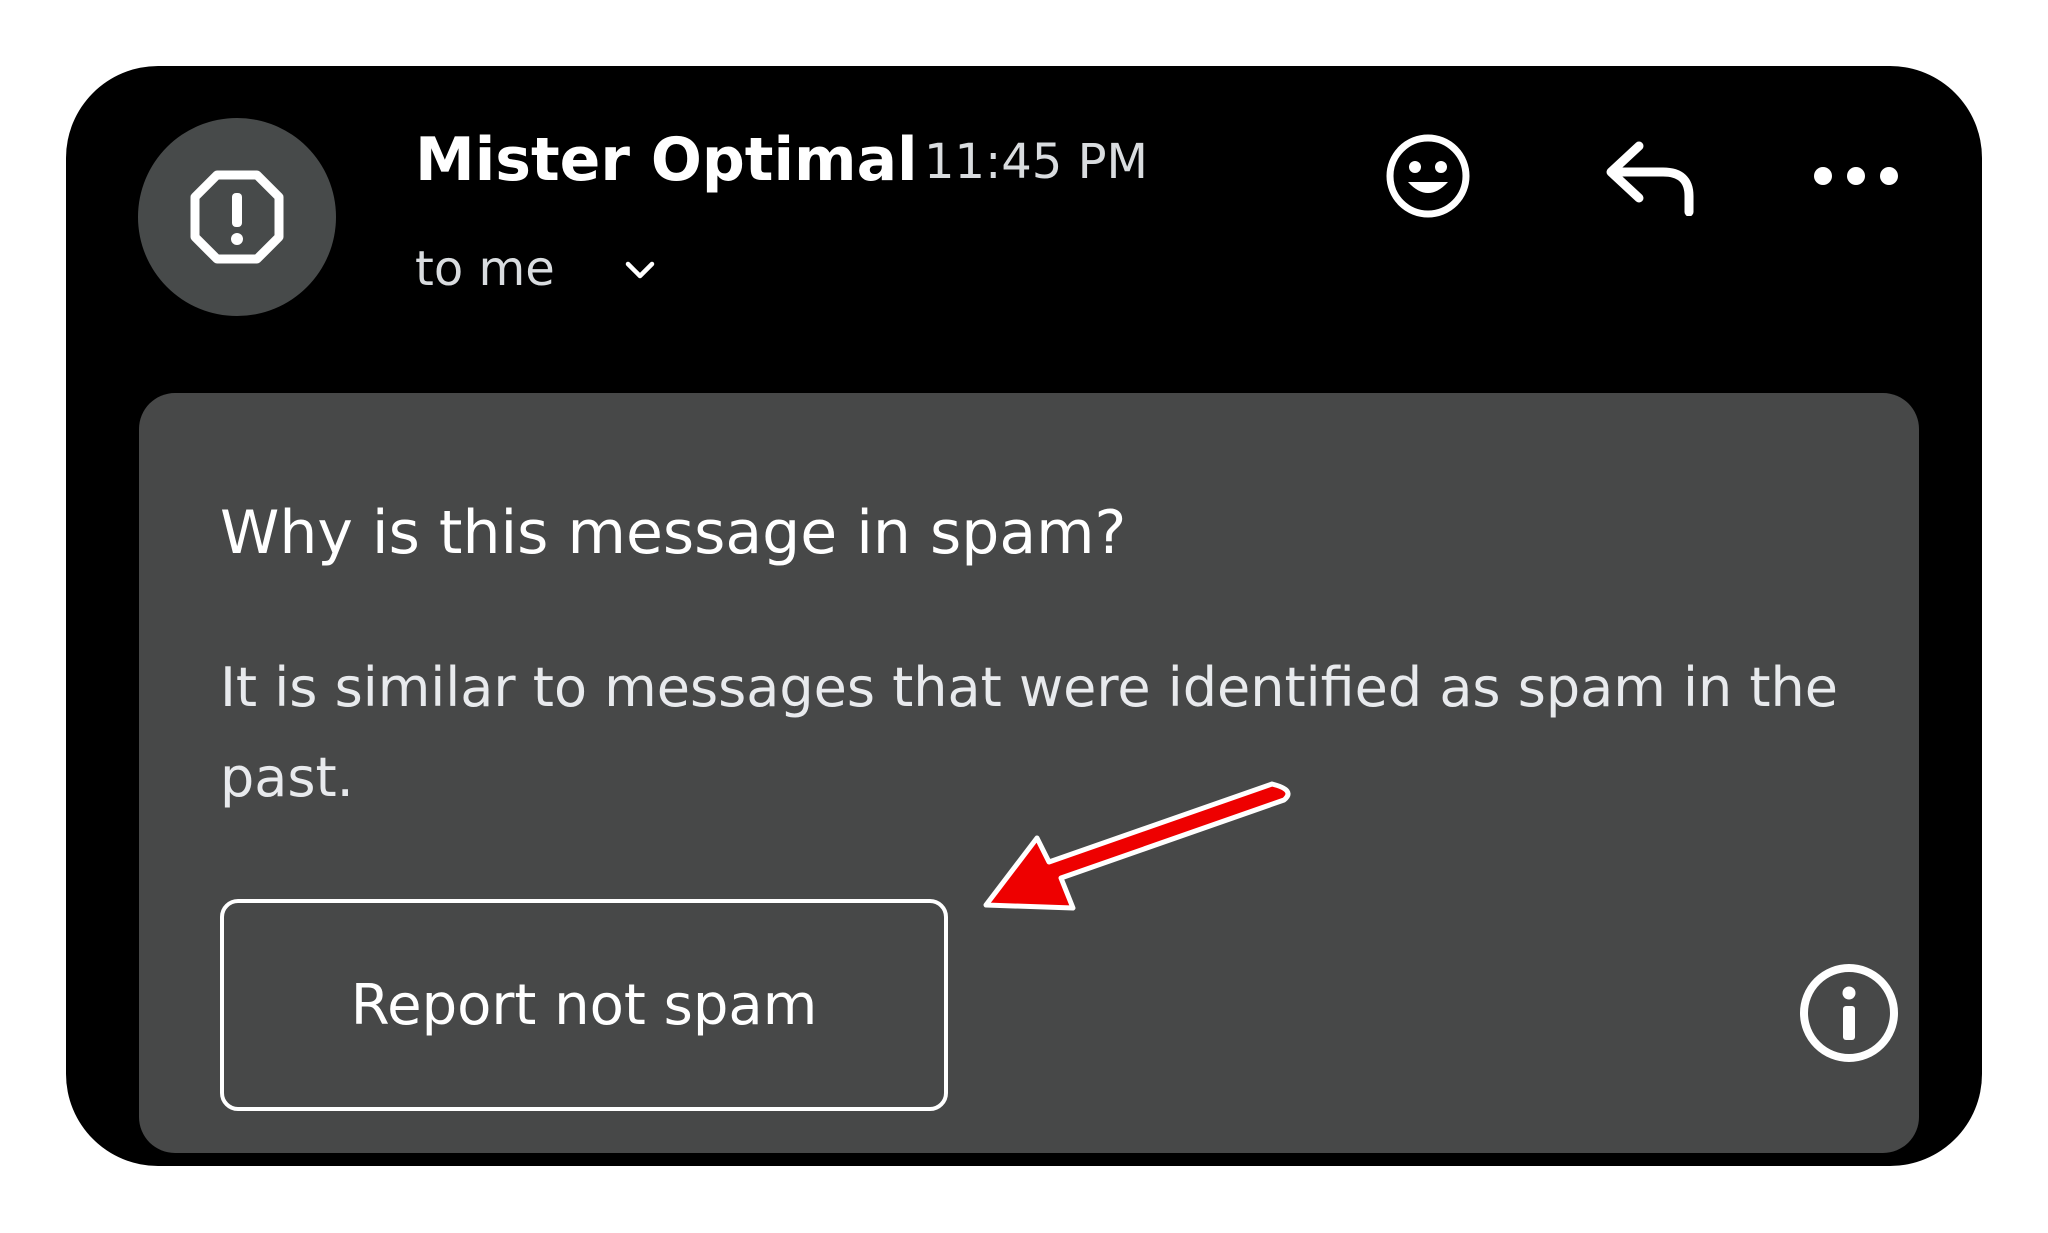 Image resolution: width=2048 pixels, height=1233 pixels. Describe the element at coordinates (485, 269) in the screenshot. I see `recipient-label: to me` at that location.